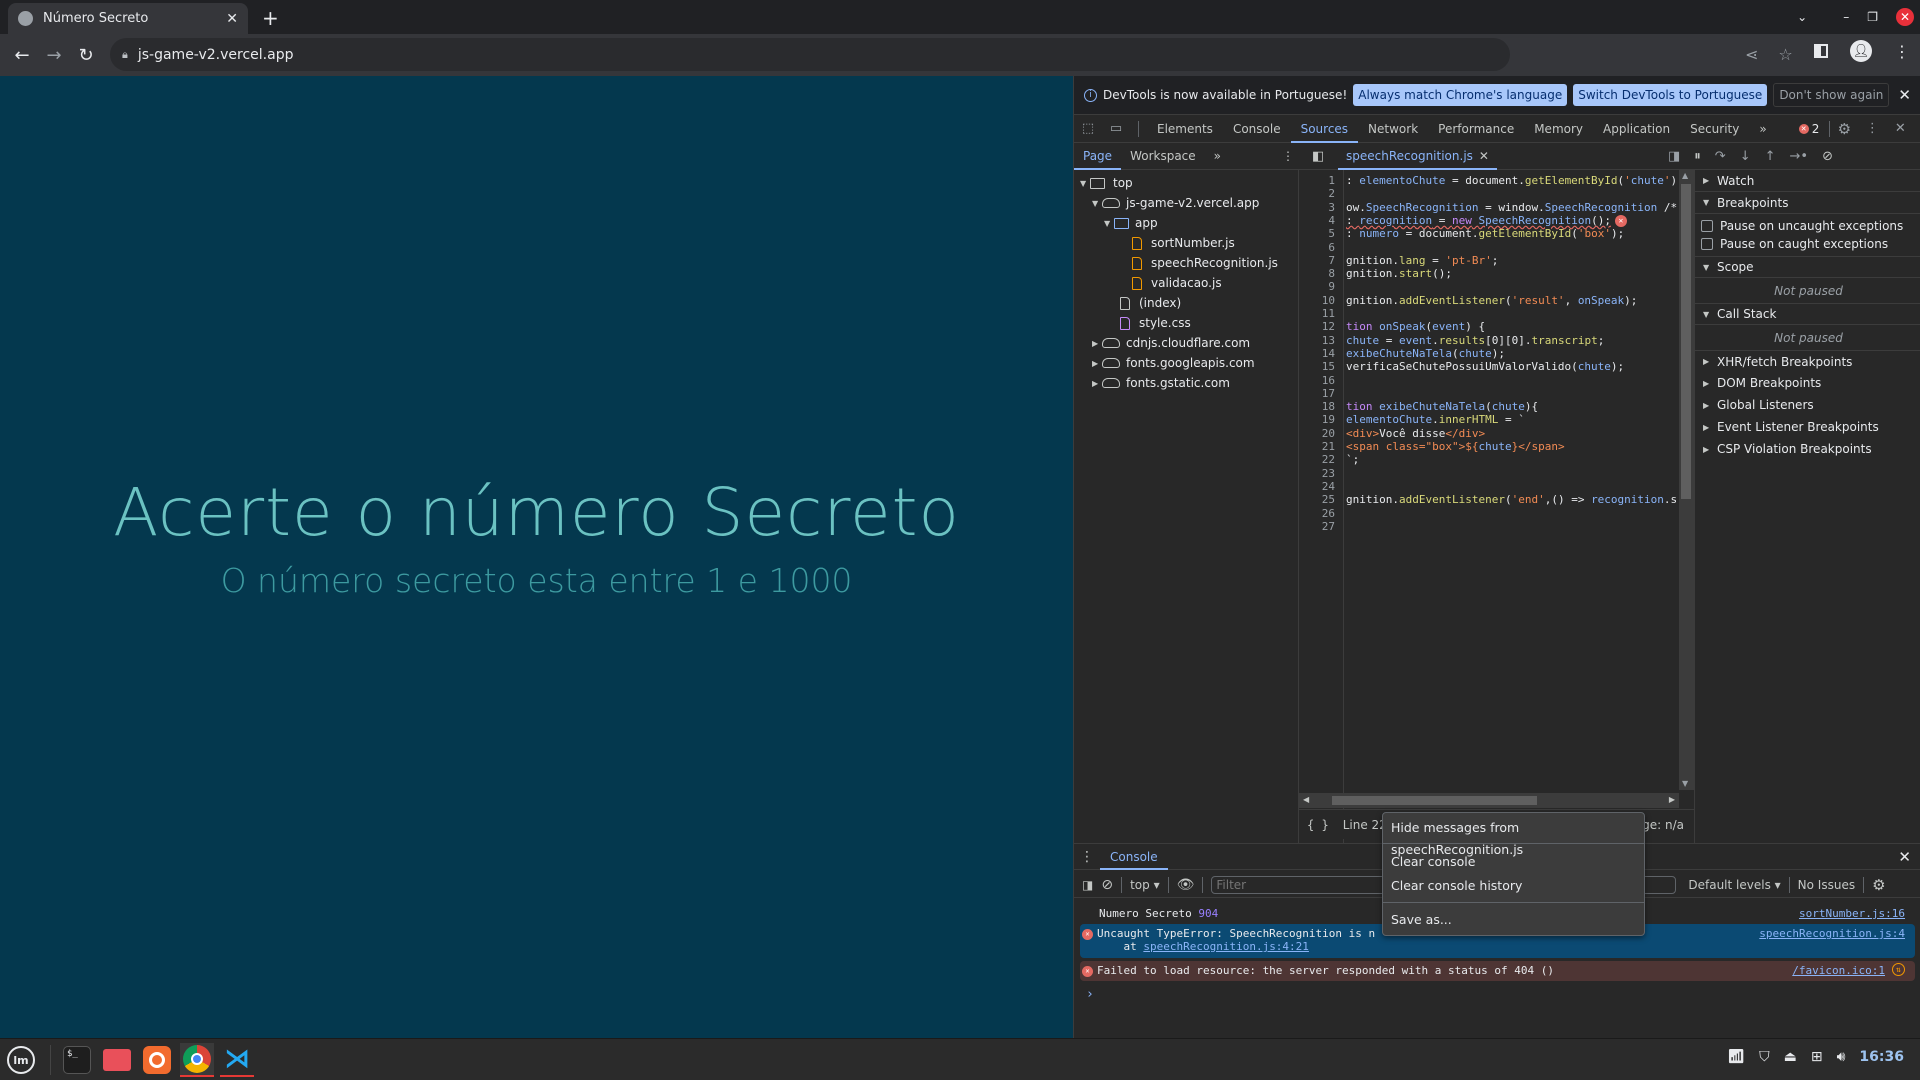 This screenshot has width=1920, height=1080. What do you see at coordinates (232, 19) in the screenshot?
I see `close-tab-icon: ✕` at bounding box center [232, 19].